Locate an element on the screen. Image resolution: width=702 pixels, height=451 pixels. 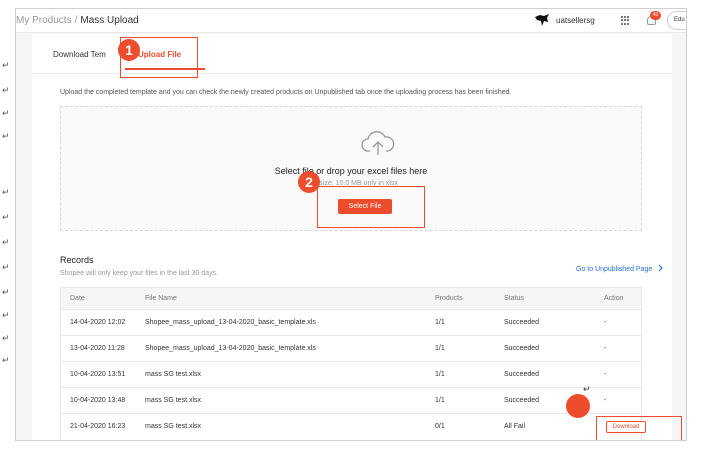
column-header-products: Products is located at coordinates (449, 298).